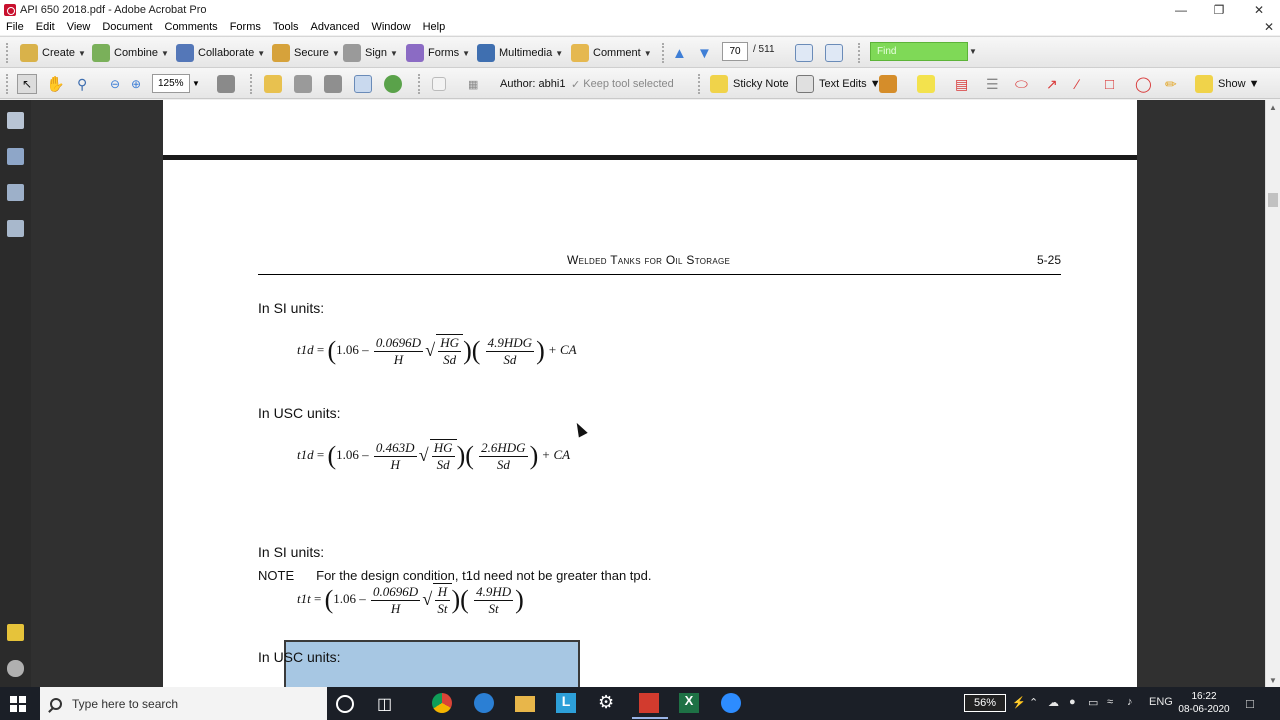 The height and width of the screenshot is (720, 1280). Describe the element at coordinates (306, 53) in the screenshot. I see `secure-button: Secure ▼` at that location.